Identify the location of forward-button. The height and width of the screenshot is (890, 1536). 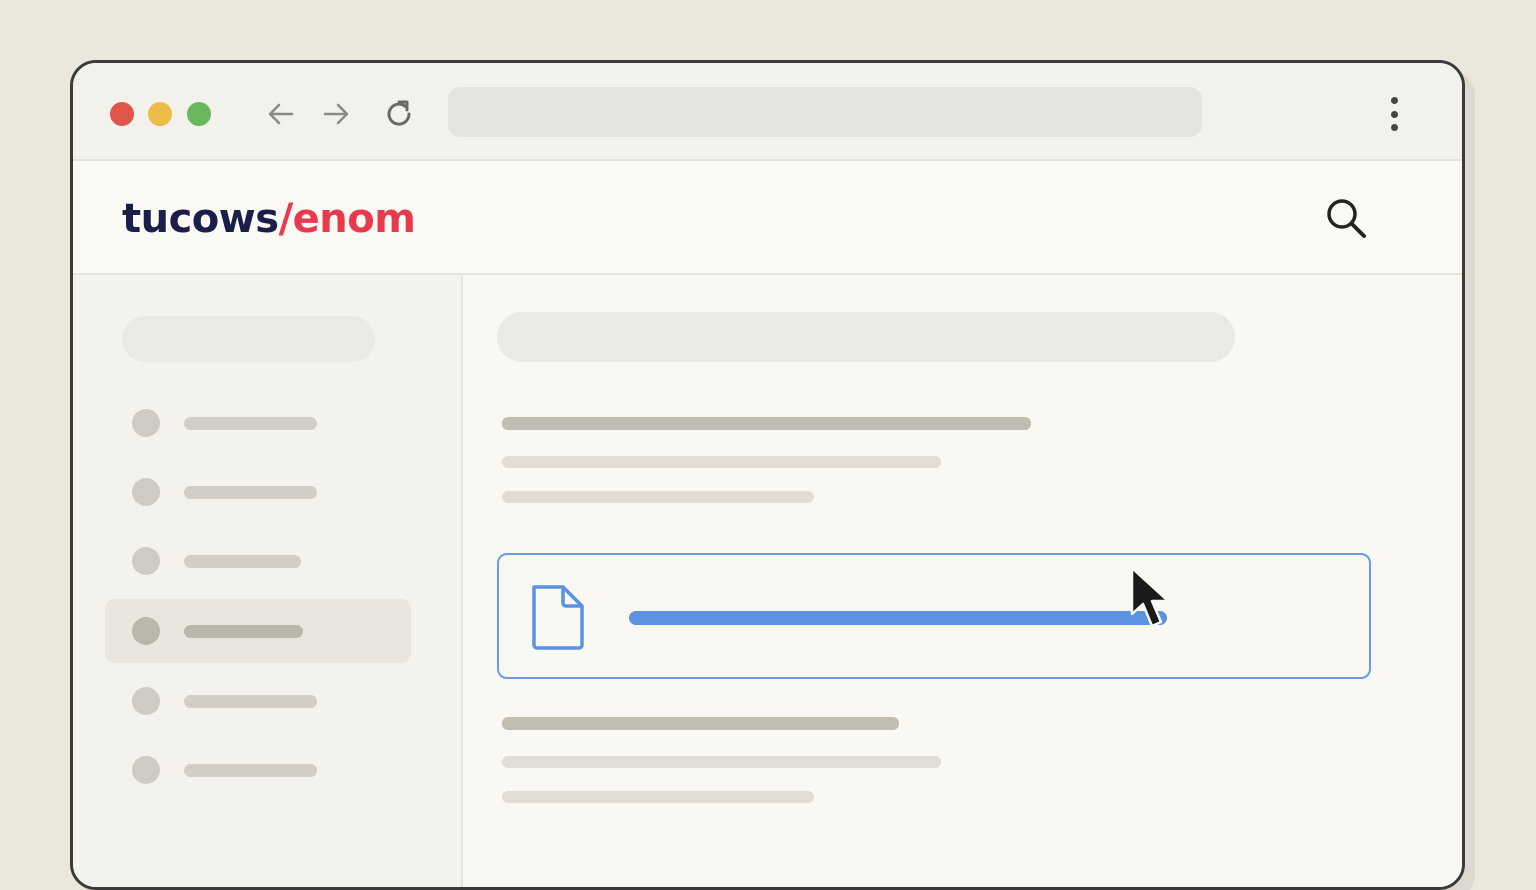
(336, 114).